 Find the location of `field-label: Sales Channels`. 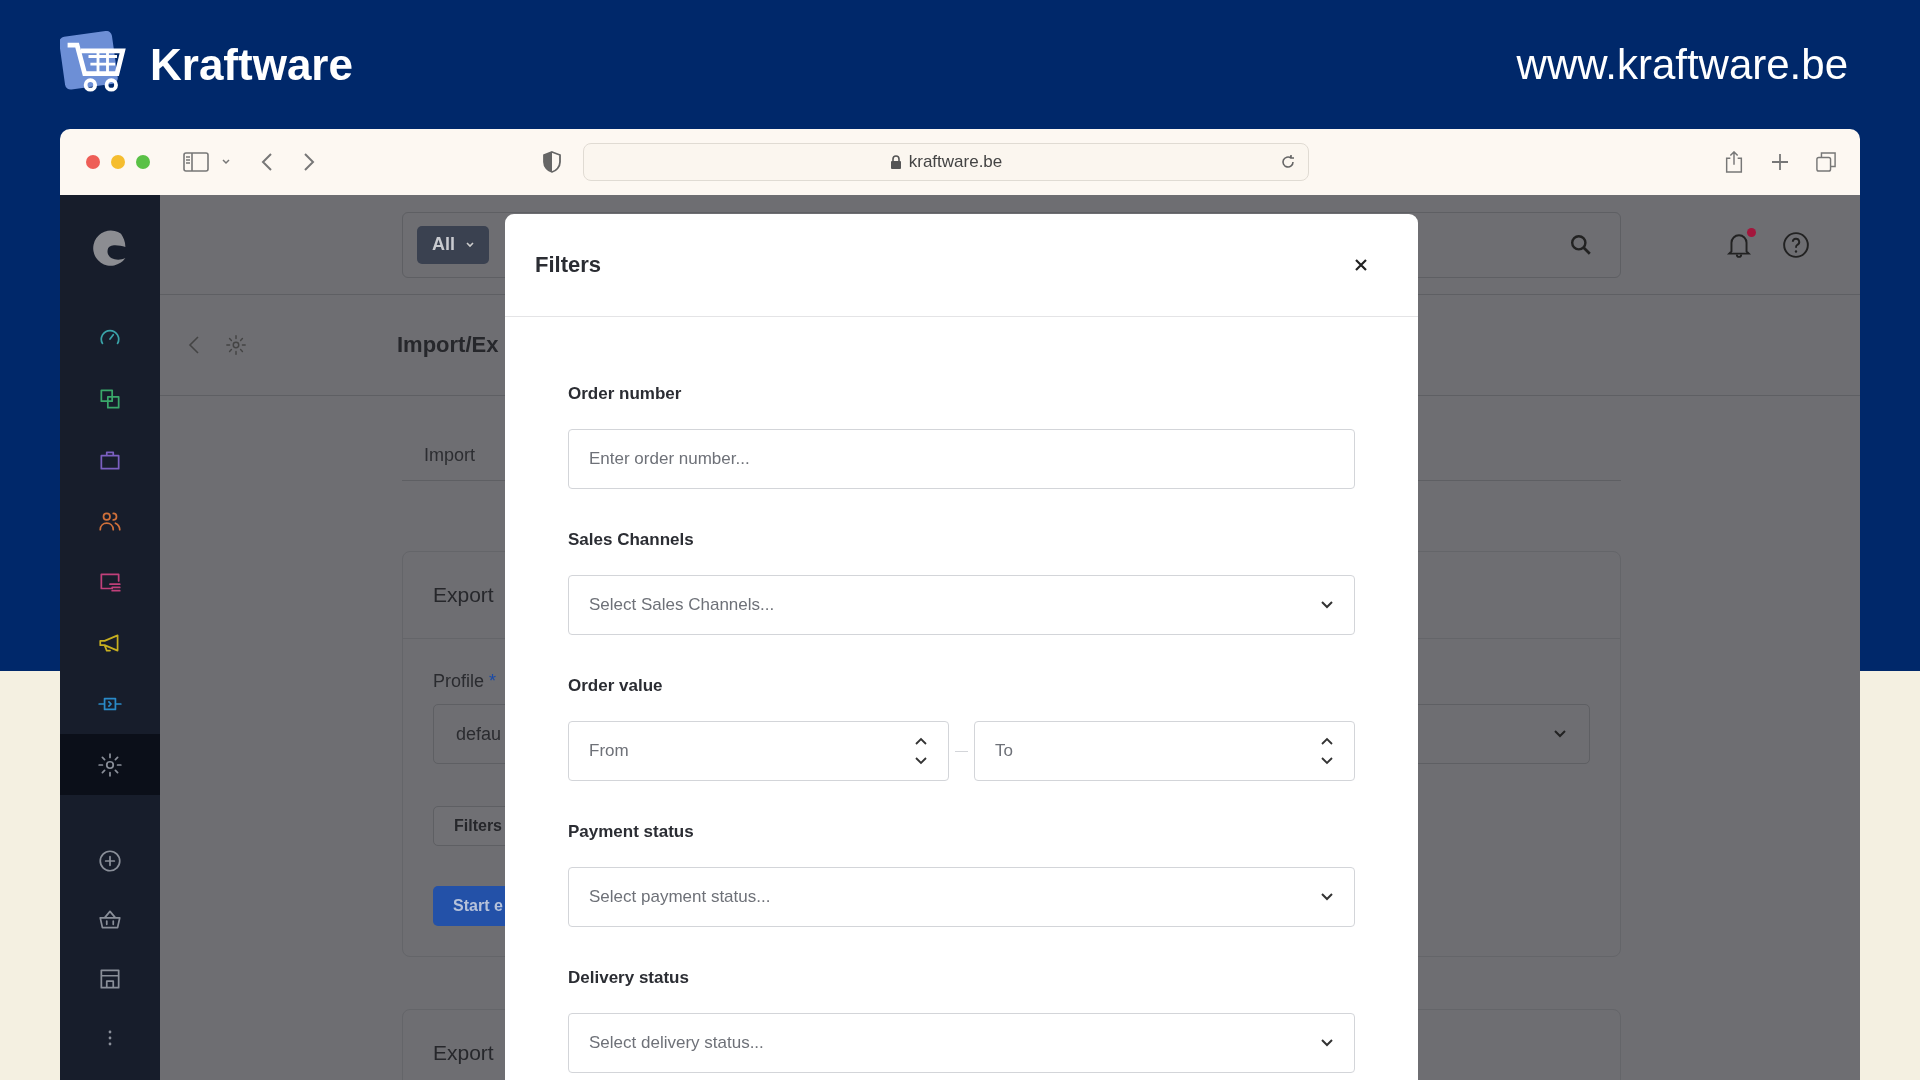

field-label: Sales Channels is located at coordinates (631, 540).